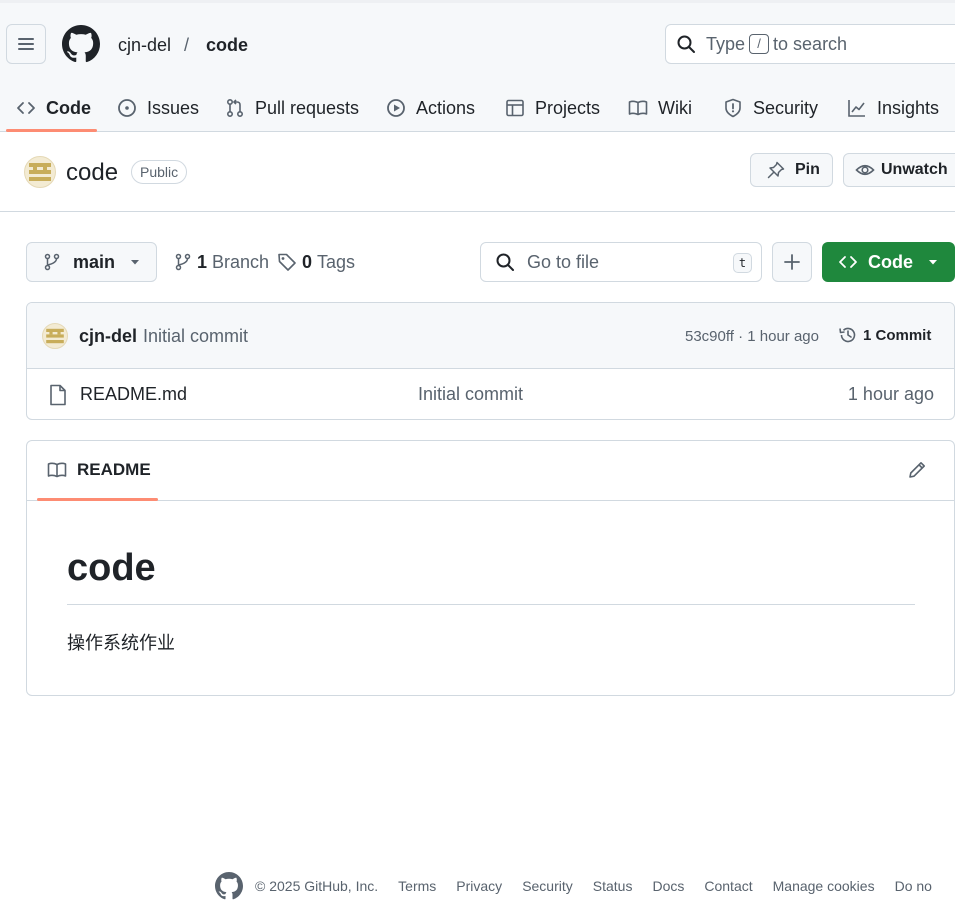 The image size is (955, 915). I want to click on file-commit-time: 1 hour ago, so click(890, 394).